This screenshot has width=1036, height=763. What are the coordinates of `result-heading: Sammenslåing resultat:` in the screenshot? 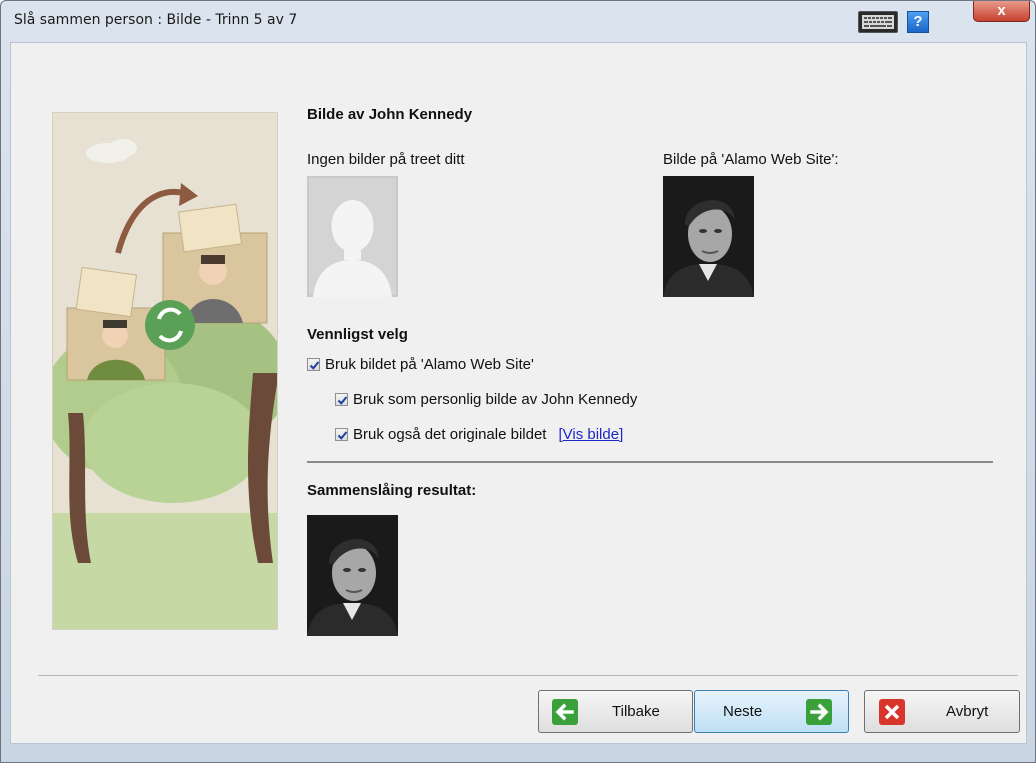 It's located at (392, 490).